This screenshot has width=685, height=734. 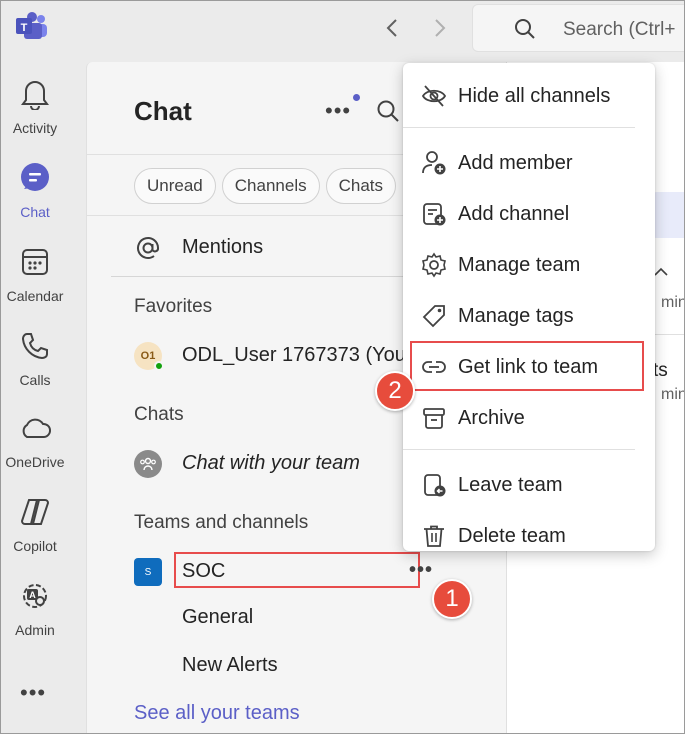 I want to click on menu-item-add-channel: Add channel, so click(x=529, y=214).